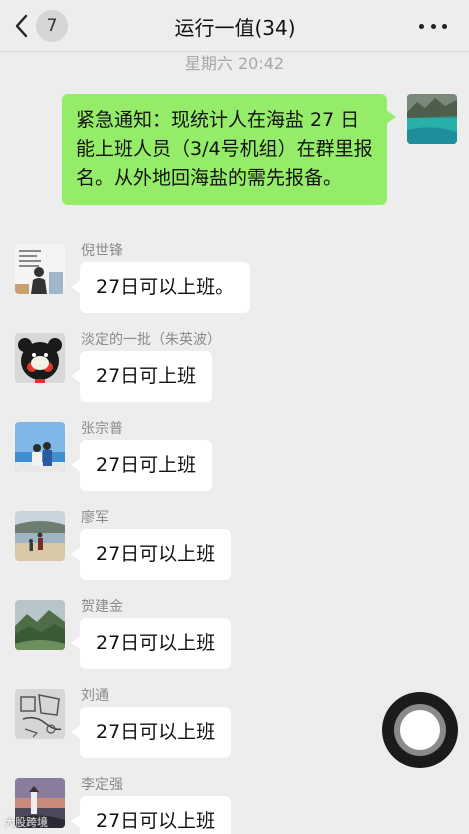 The width and height of the screenshot is (469, 834). Describe the element at coordinates (95, 518) in the screenshot. I see `sender-name: 廖军` at that location.